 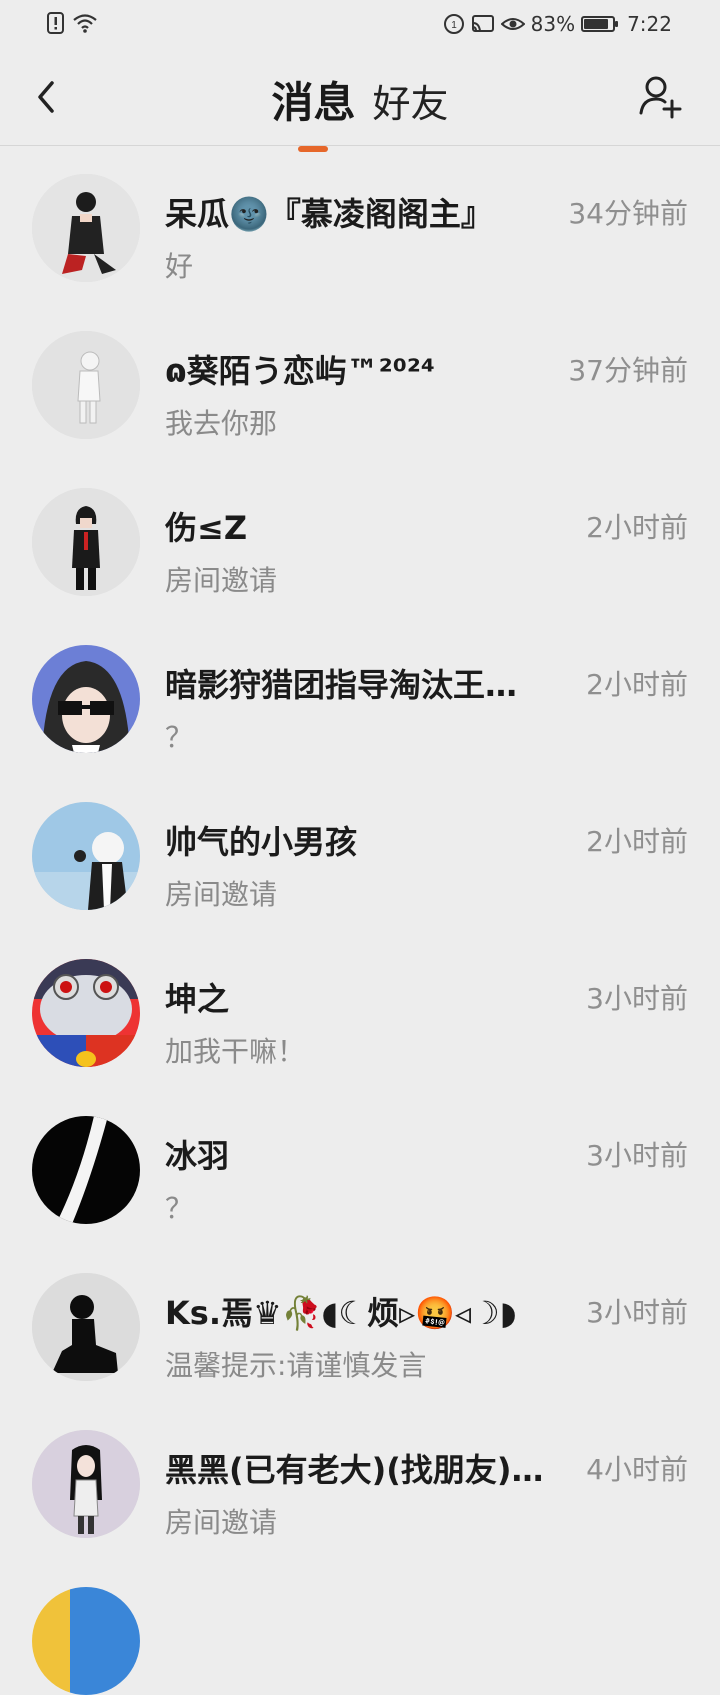 What do you see at coordinates (72, 23) in the screenshot?
I see `status-left-icons` at bounding box center [72, 23].